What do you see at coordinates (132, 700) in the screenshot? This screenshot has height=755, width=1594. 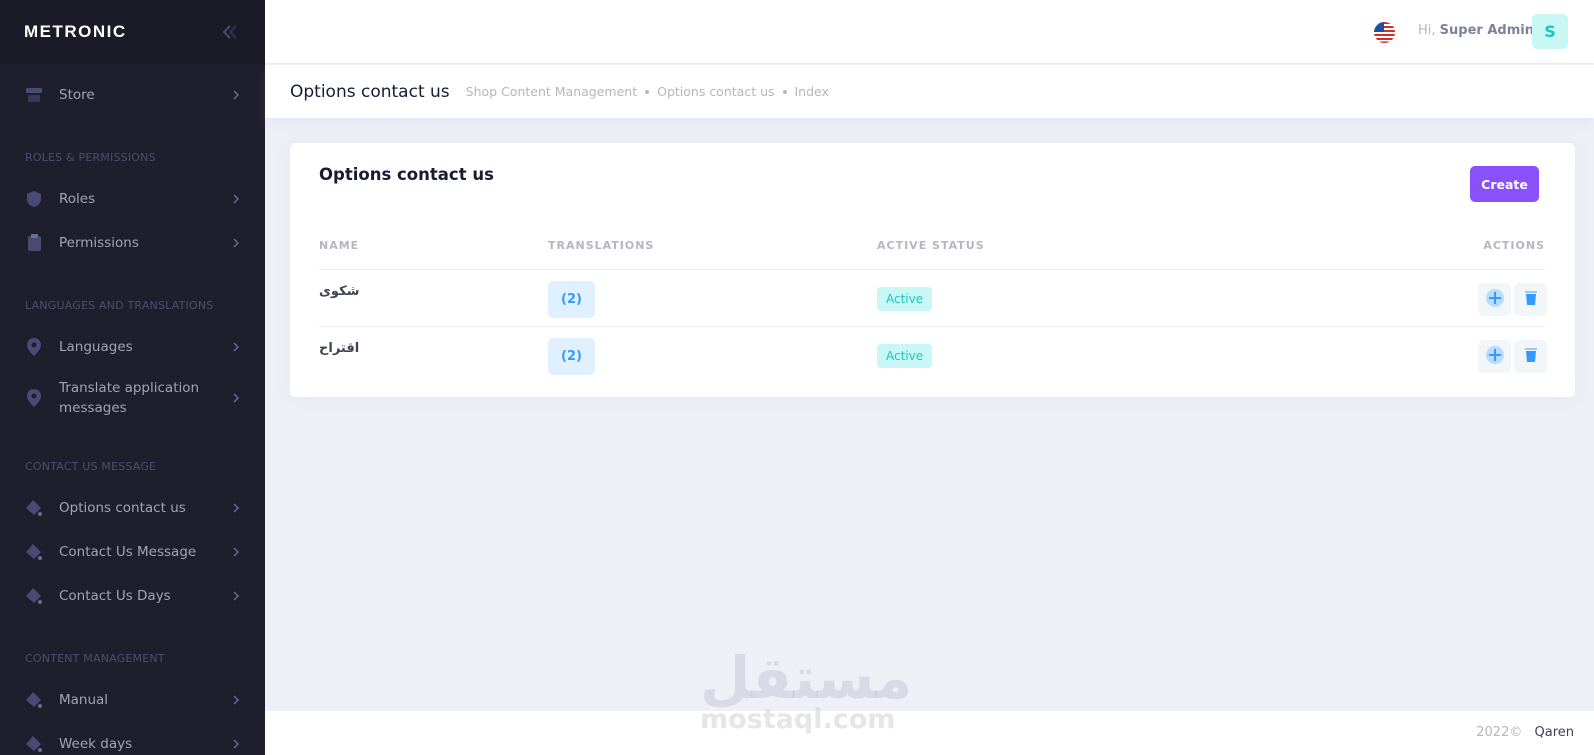 I see `sidebar-item-manual: Manual` at bounding box center [132, 700].